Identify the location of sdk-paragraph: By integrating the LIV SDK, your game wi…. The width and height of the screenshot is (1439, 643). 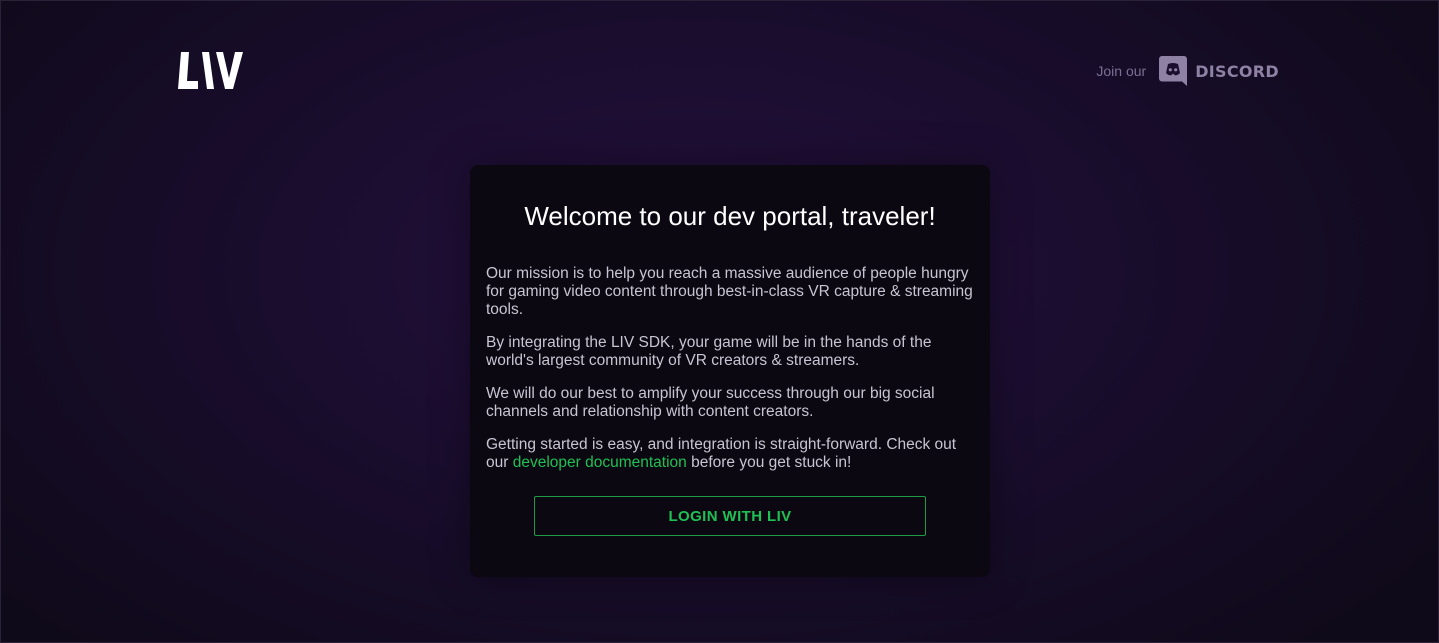
(709, 351).